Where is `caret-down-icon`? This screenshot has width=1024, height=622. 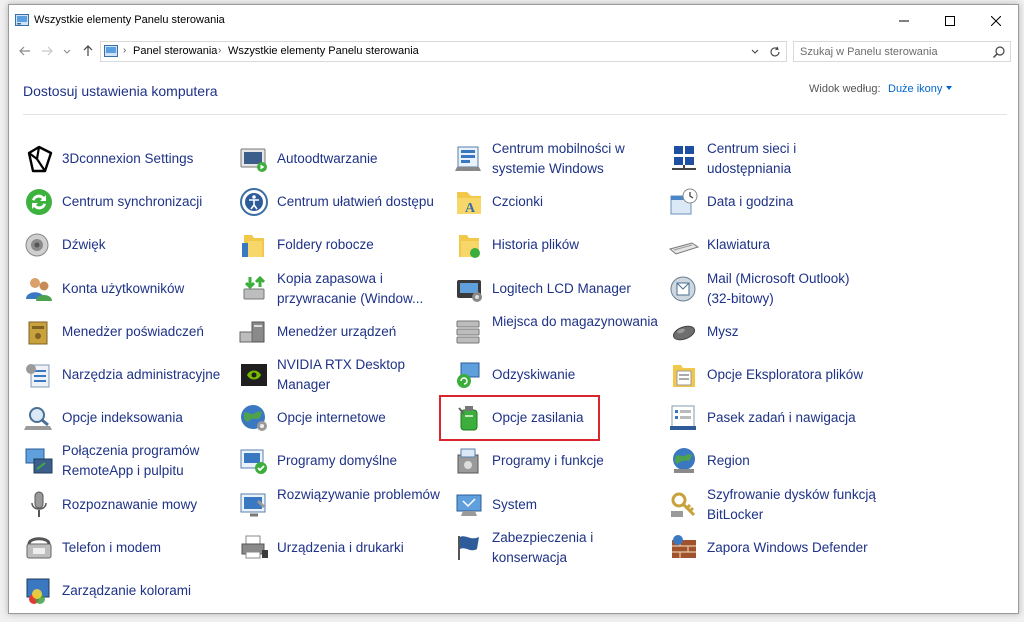
caret-down-icon is located at coordinates (949, 88).